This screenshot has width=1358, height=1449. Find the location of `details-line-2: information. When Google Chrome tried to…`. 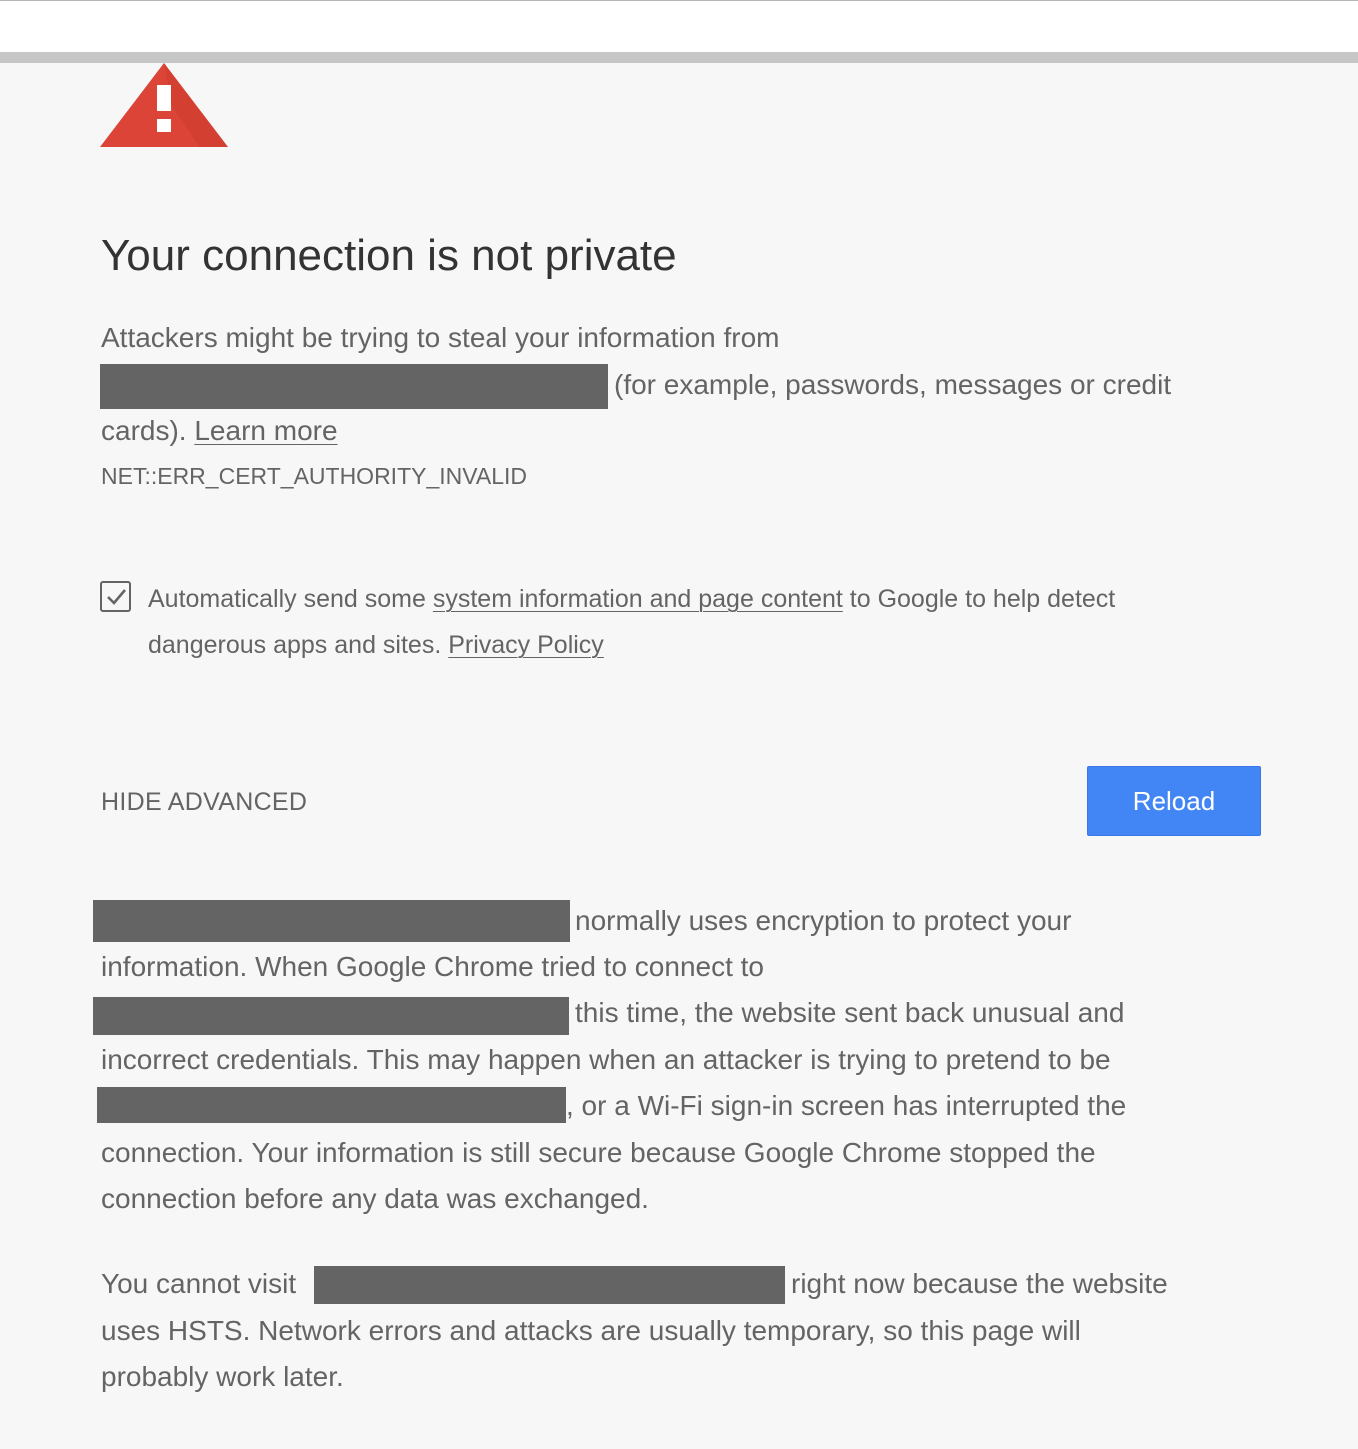

details-line-2: information. When Google Chrome tried to… is located at coordinates (433, 966).